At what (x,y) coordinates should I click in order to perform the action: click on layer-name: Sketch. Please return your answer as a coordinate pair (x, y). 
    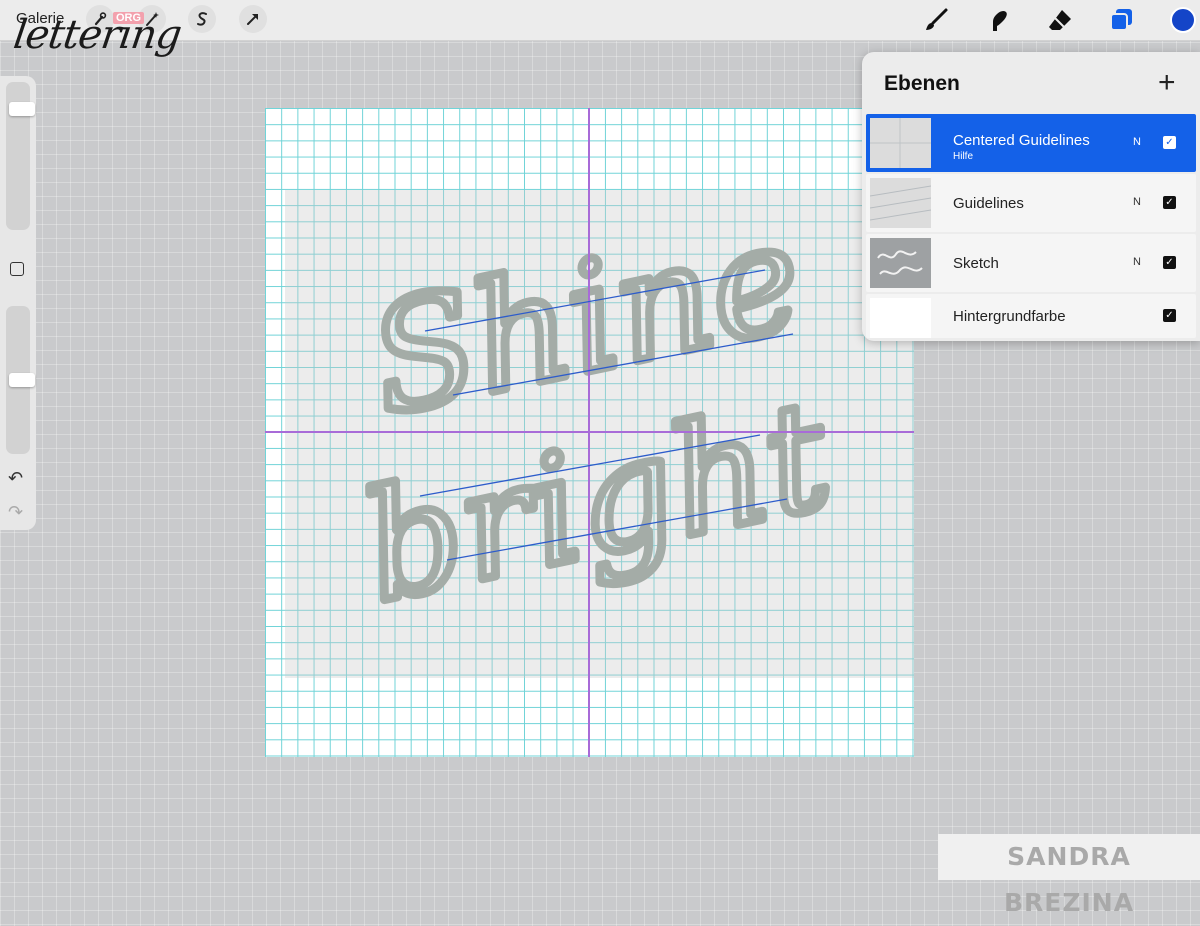
    Looking at the image, I should click on (976, 263).